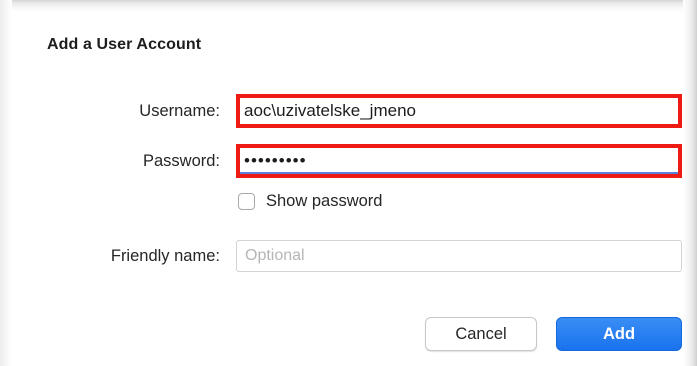  Describe the element at coordinates (619, 334) in the screenshot. I see `add-button: Add` at that location.